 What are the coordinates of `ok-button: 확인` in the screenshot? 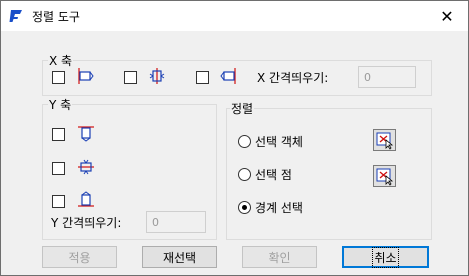 It's located at (279, 257).